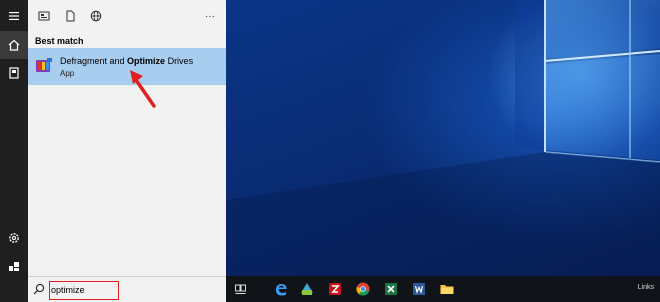 The width and height of the screenshot is (660, 302). I want to click on hamburger-icon, so click(14, 16).